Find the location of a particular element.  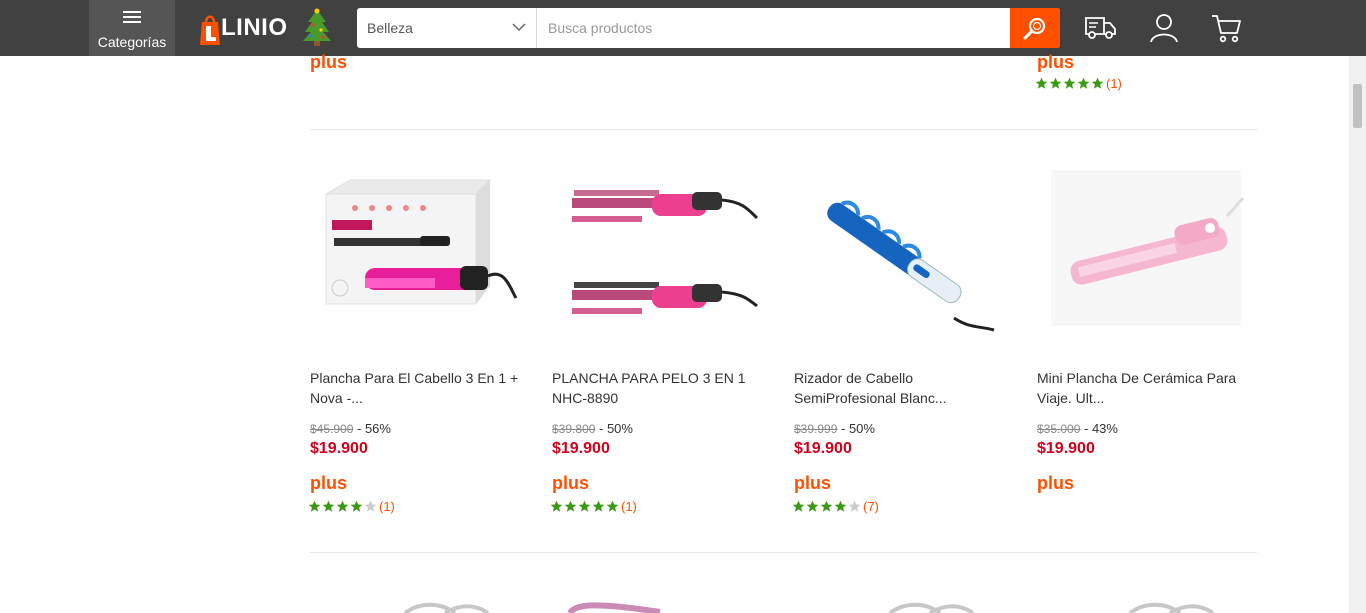

page-scrollbar is located at coordinates (1357, 334).